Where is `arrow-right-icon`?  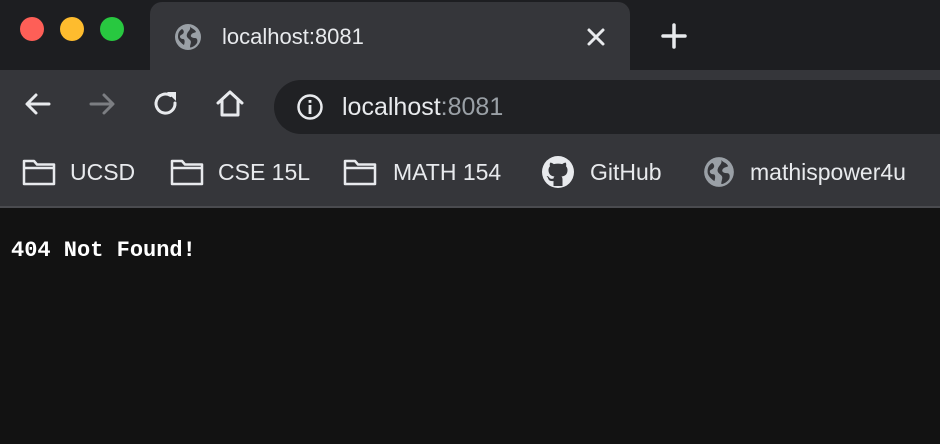
arrow-right-icon is located at coordinates (102, 104).